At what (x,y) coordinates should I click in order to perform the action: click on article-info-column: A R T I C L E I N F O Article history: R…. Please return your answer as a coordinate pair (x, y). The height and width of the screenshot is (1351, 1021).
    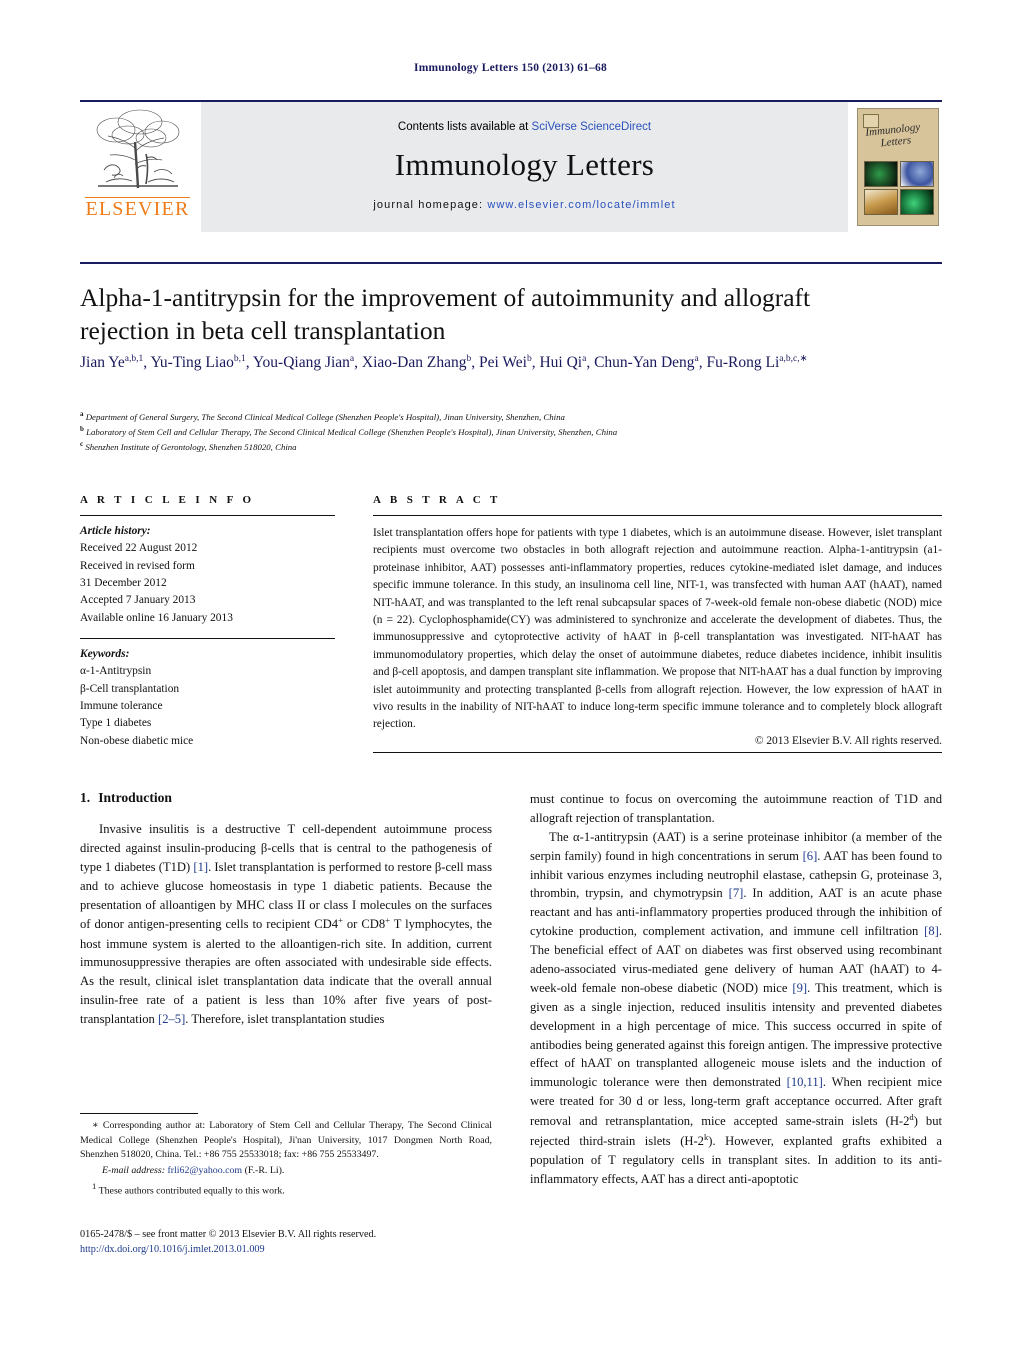
    Looking at the image, I should click on (207, 622).